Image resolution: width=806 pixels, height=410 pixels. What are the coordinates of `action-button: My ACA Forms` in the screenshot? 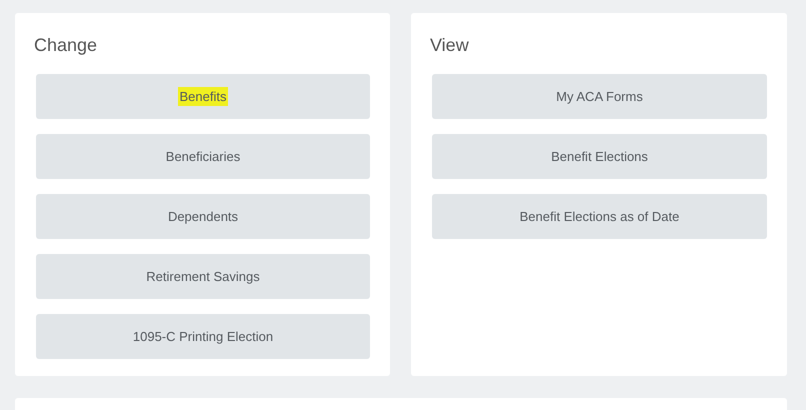 It's located at (599, 96).